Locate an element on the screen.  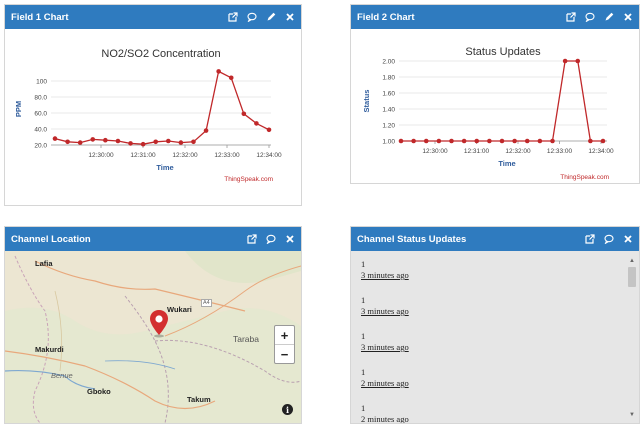
y-tick-label: 1.80 is located at coordinates (388, 78).